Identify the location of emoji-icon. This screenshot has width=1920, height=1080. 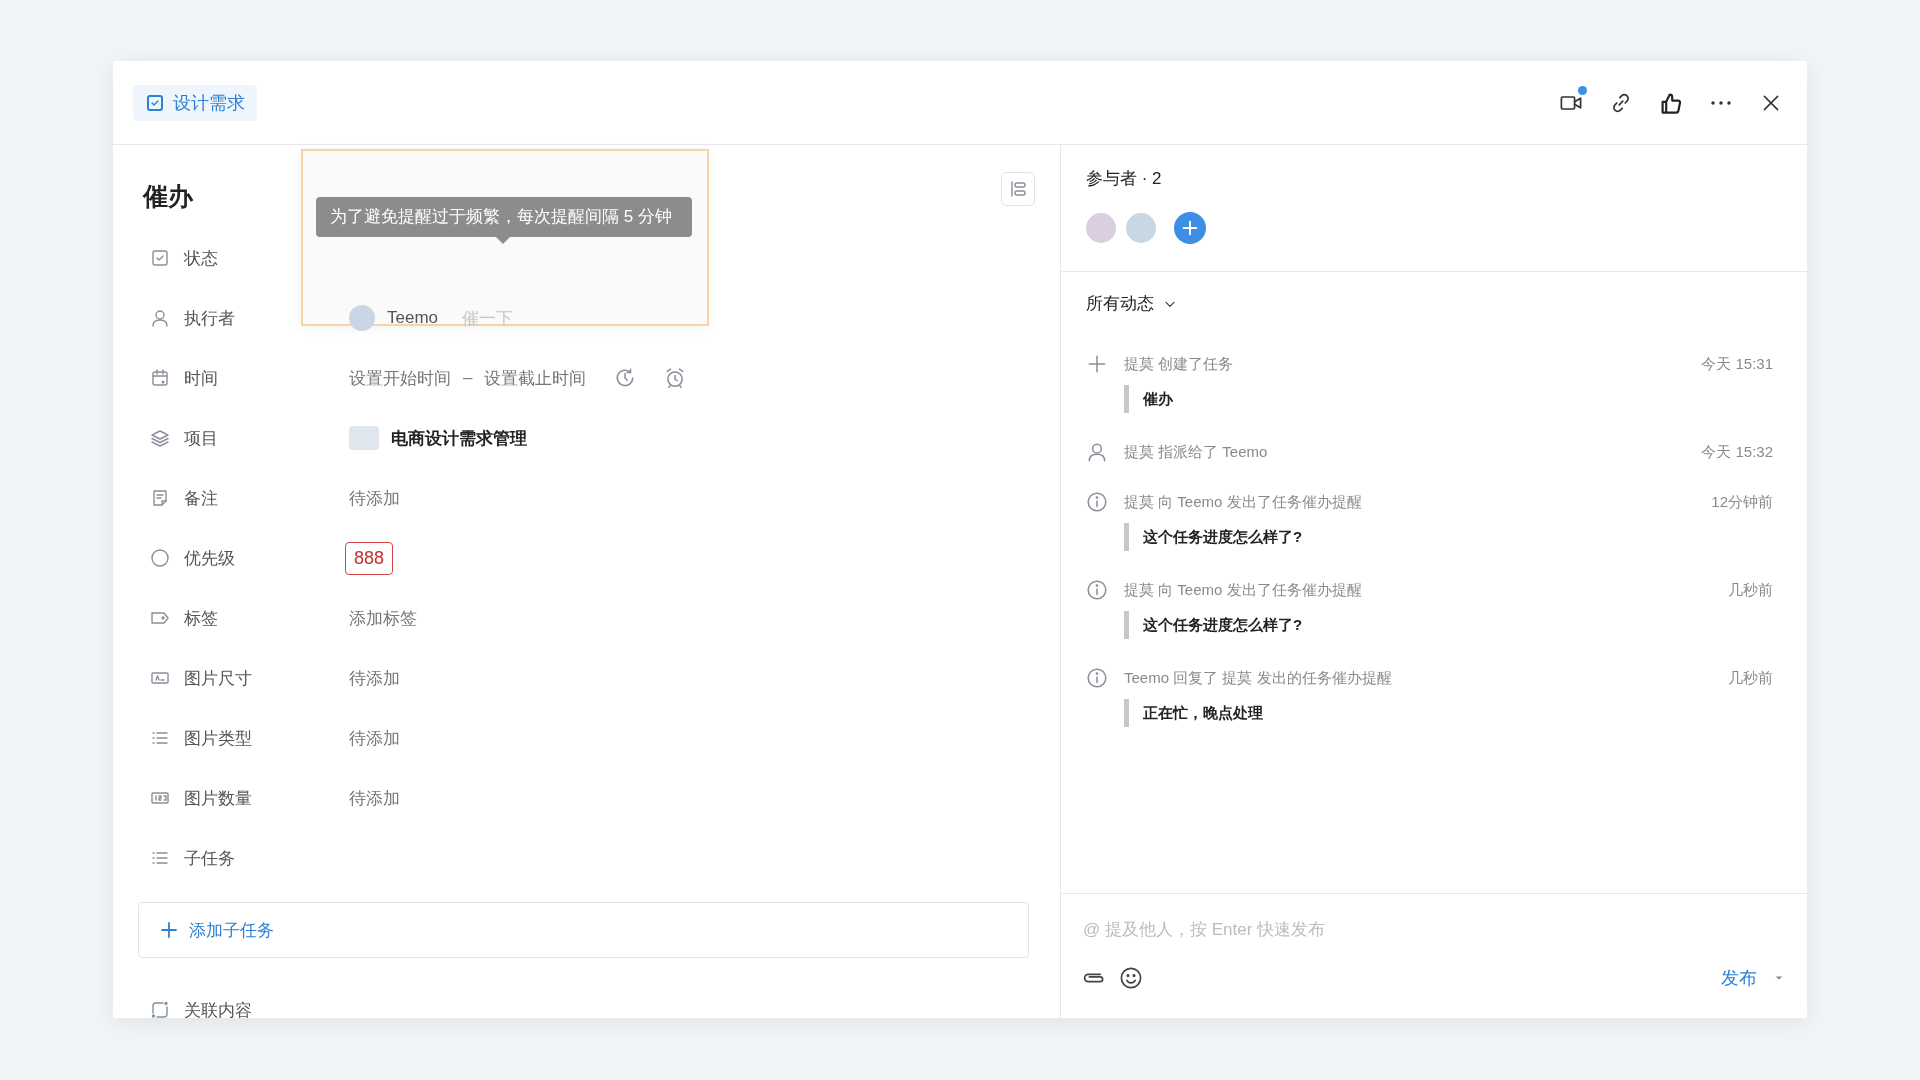
(1131, 978).